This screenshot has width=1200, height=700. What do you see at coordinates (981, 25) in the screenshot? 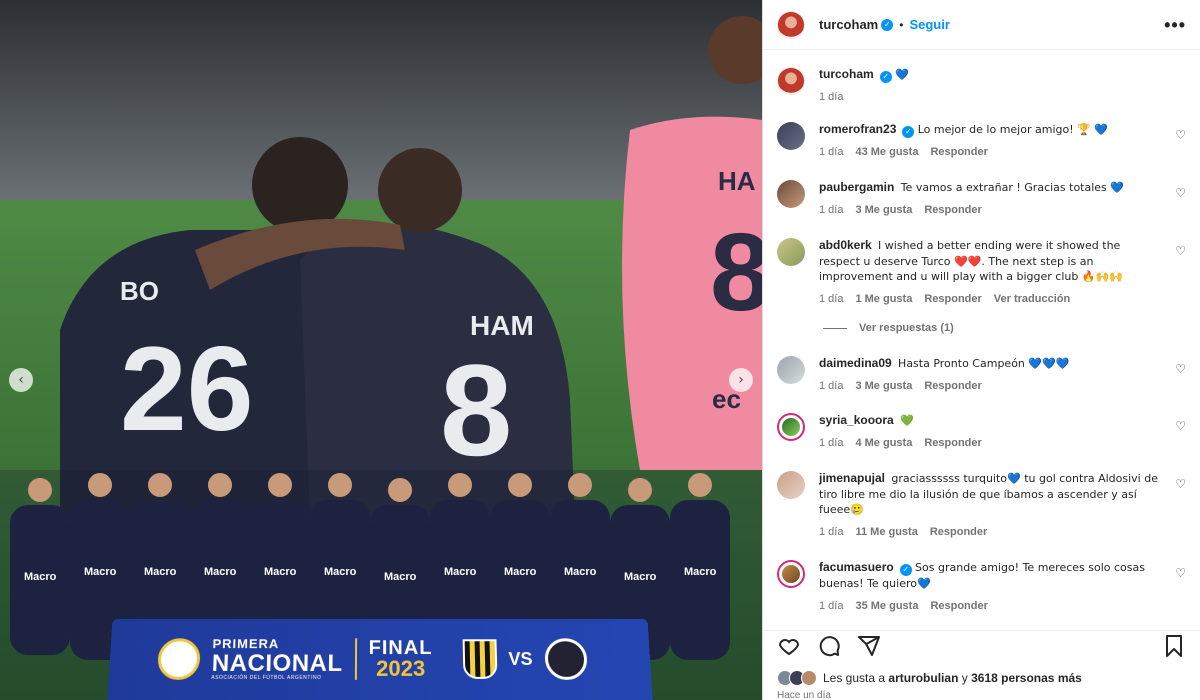
I see `post-header: turcoham ✓ • Seguir •••` at bounding box center [981, 25].